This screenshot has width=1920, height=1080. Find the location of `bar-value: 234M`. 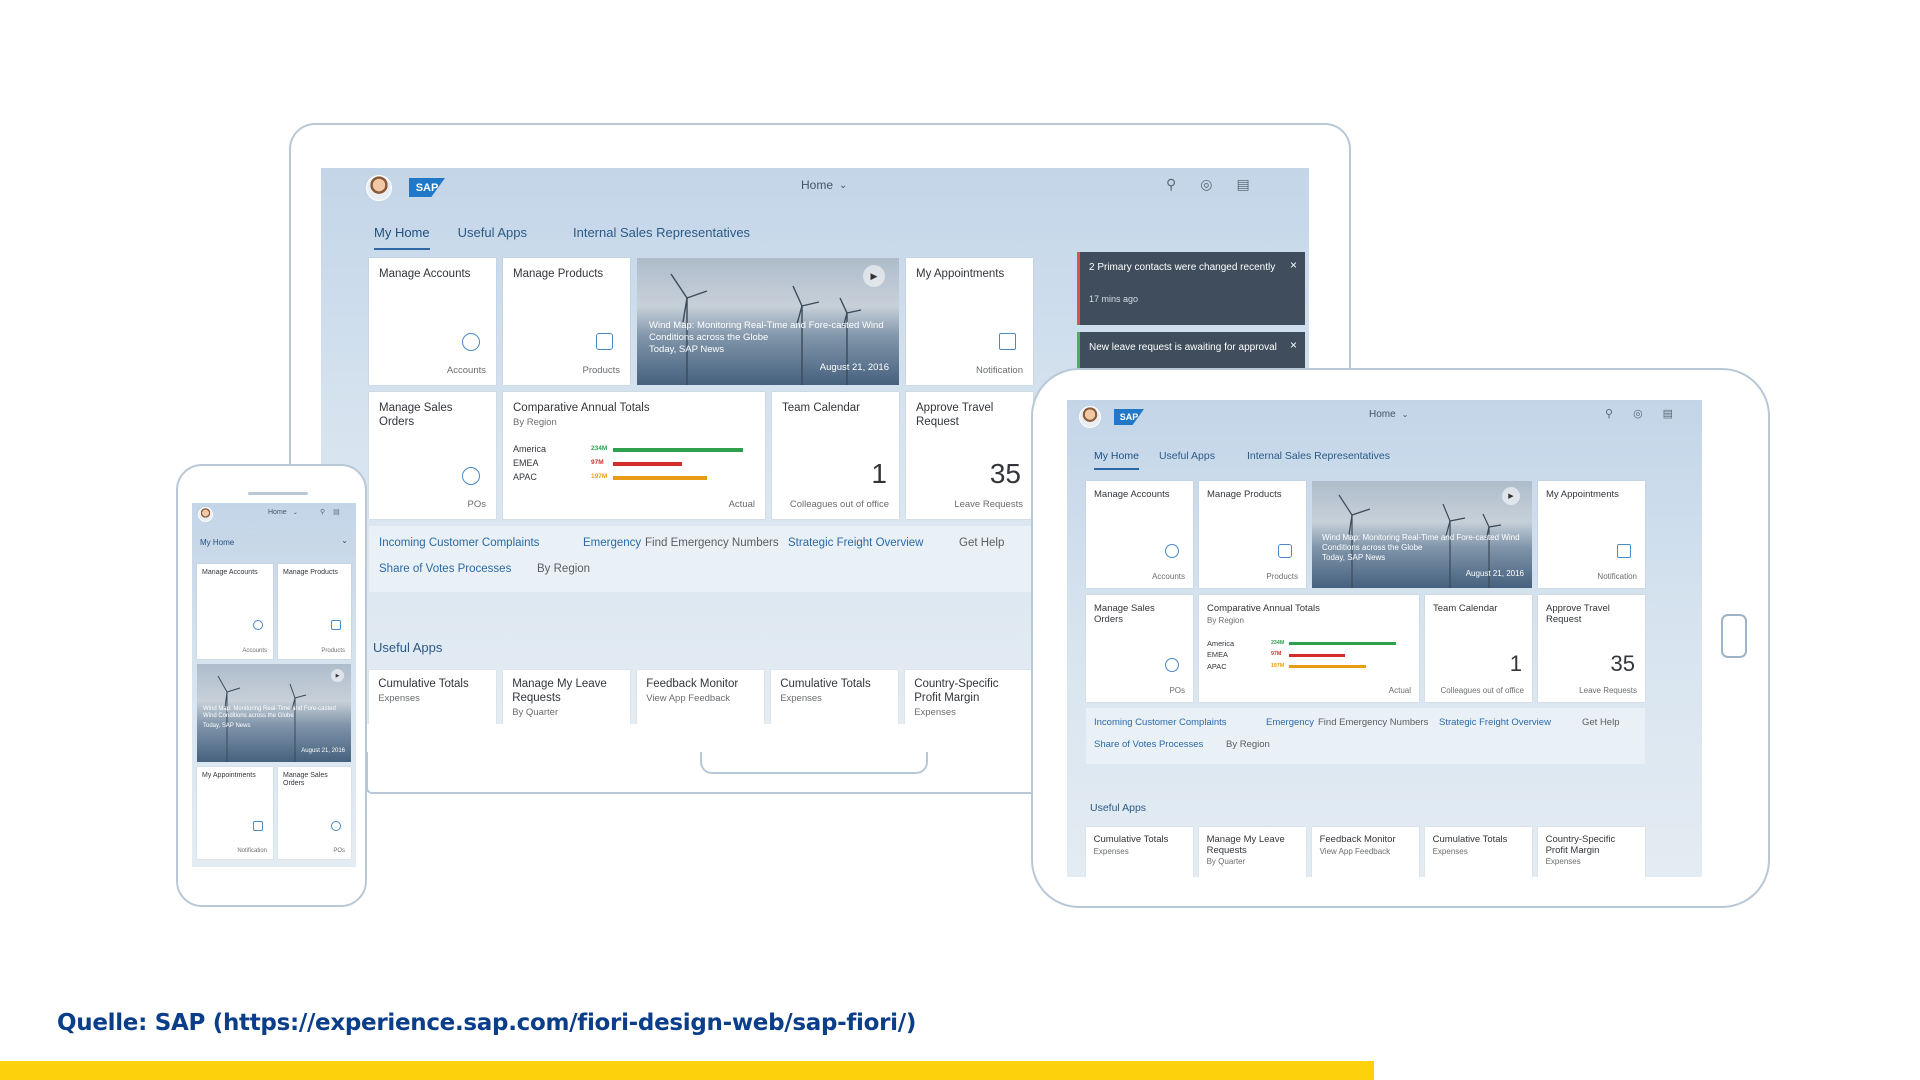

bar-value: 234M is located at coordinates (599, 448).